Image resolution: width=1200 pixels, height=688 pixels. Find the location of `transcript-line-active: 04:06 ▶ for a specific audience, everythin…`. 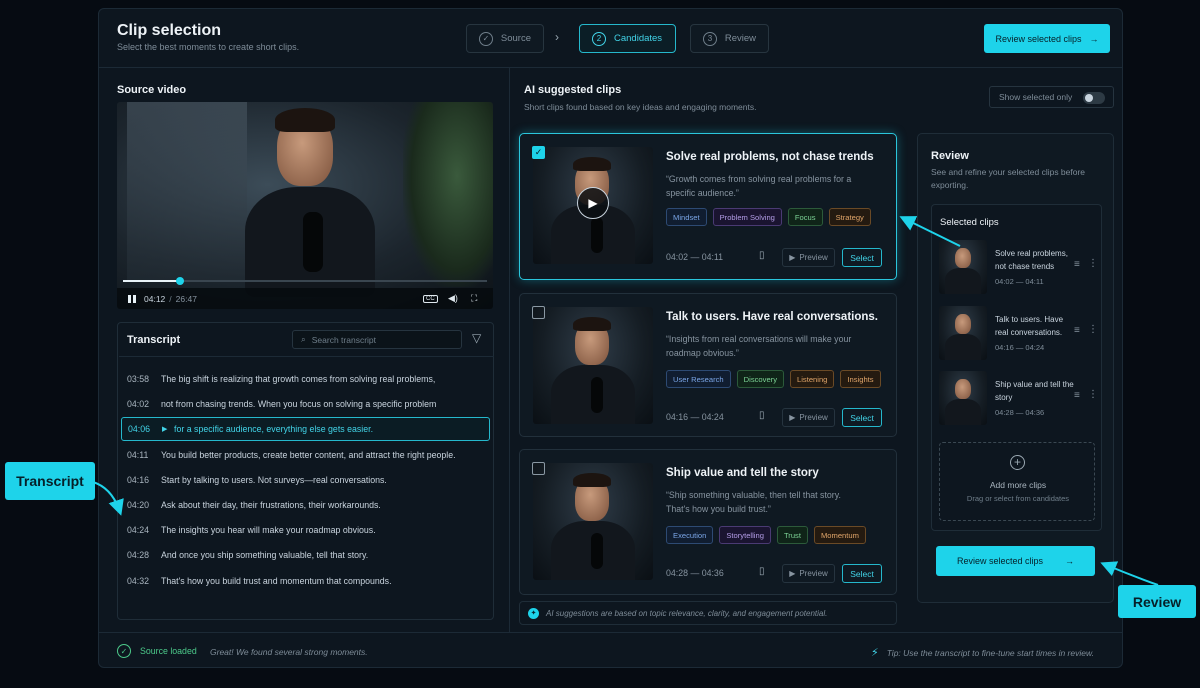

transcript-line-active: 04:06 ▶ for a specific audience, everythin… is located at coordinates (305, 429).